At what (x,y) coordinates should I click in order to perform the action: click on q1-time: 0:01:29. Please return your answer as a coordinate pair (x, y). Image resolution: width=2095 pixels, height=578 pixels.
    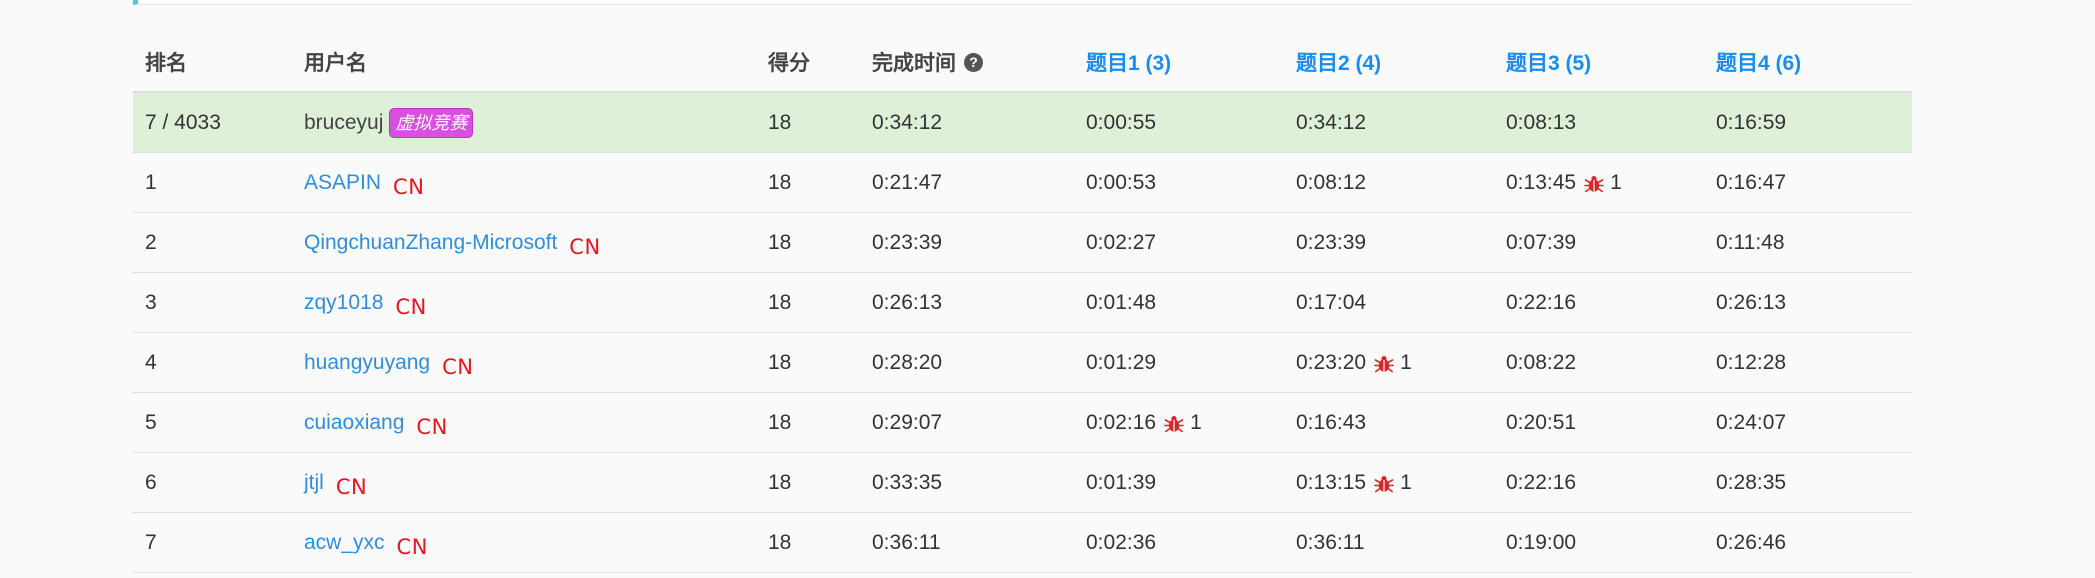
    Looking at the image, I should click on (1121, 362).